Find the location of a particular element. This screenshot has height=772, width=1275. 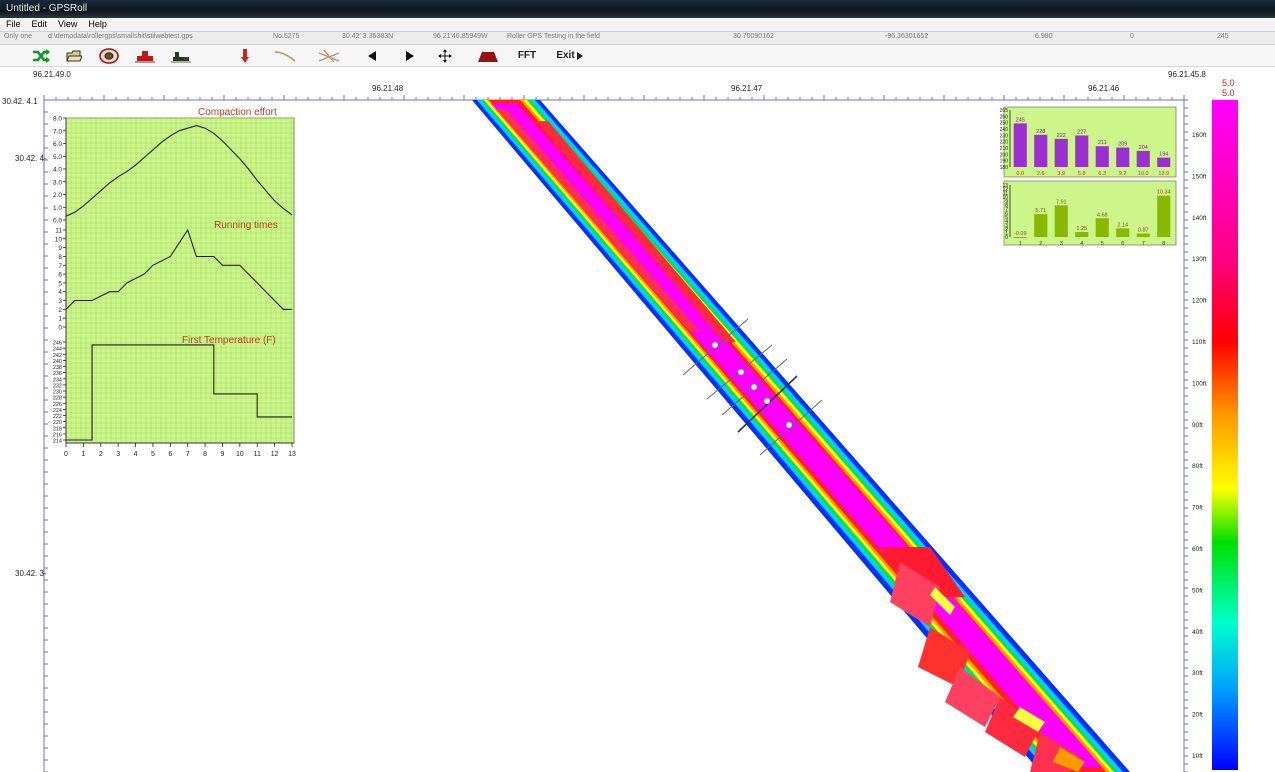

record-button is located at coordinates (109, 55).